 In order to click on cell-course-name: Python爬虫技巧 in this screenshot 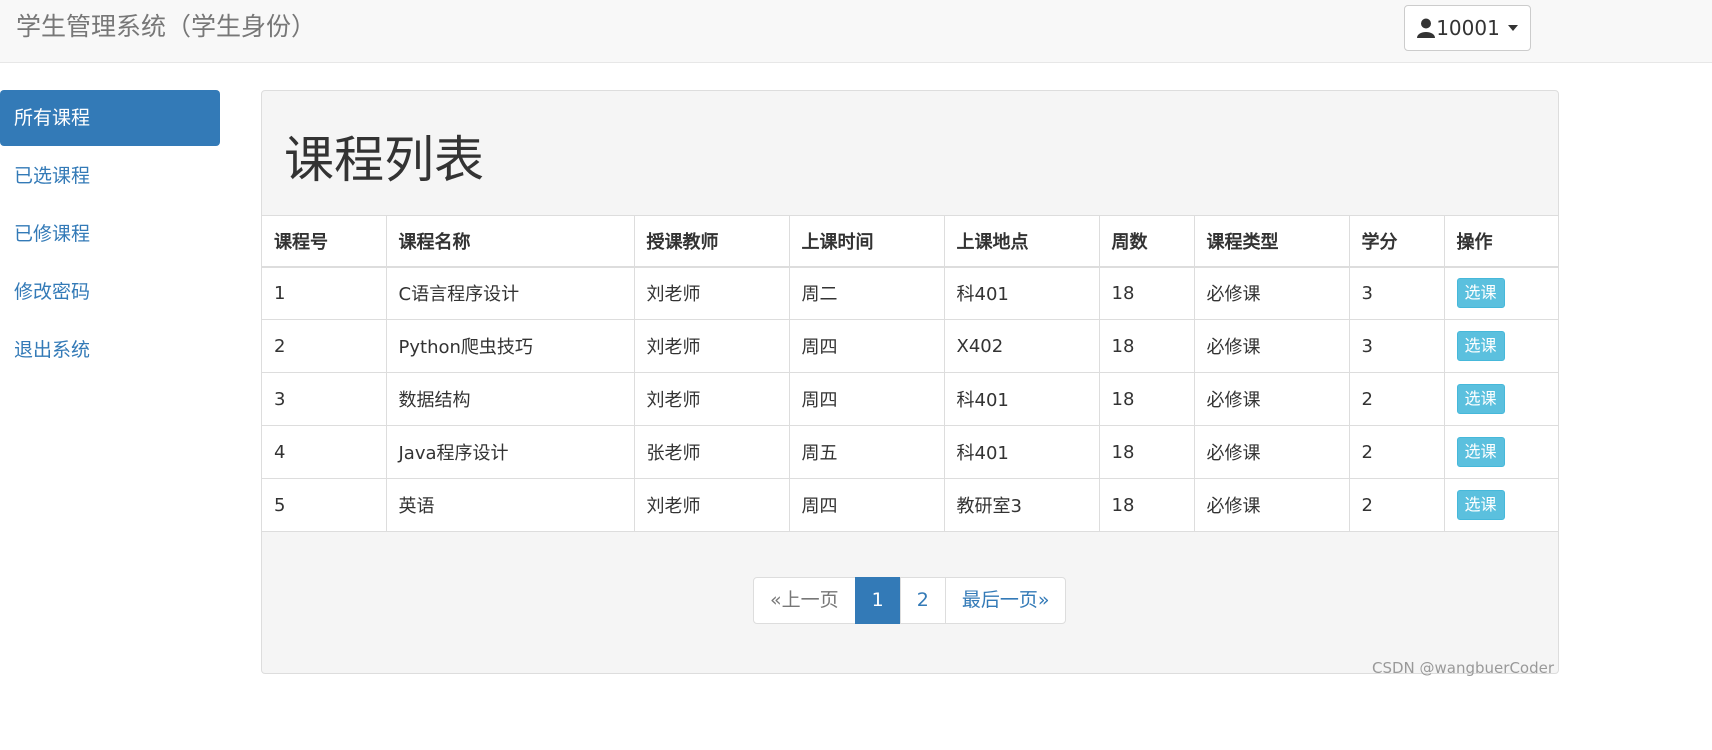, I will do `click(510, 346)`.